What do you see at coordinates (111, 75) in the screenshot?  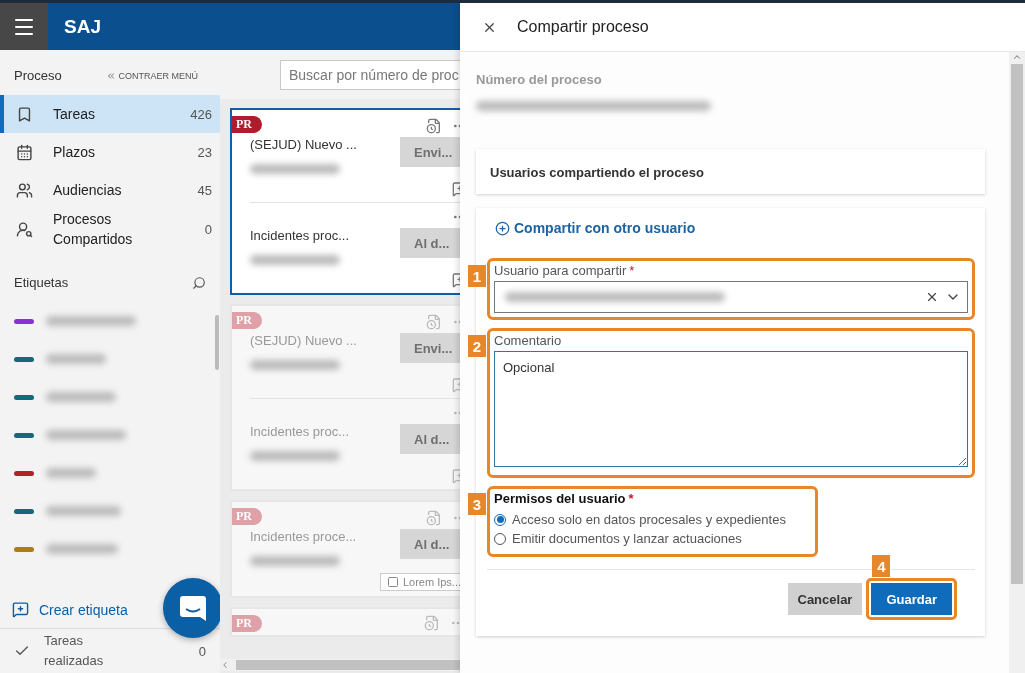 I see `double-chevron-left-icon` at bounding box center [111, 75].